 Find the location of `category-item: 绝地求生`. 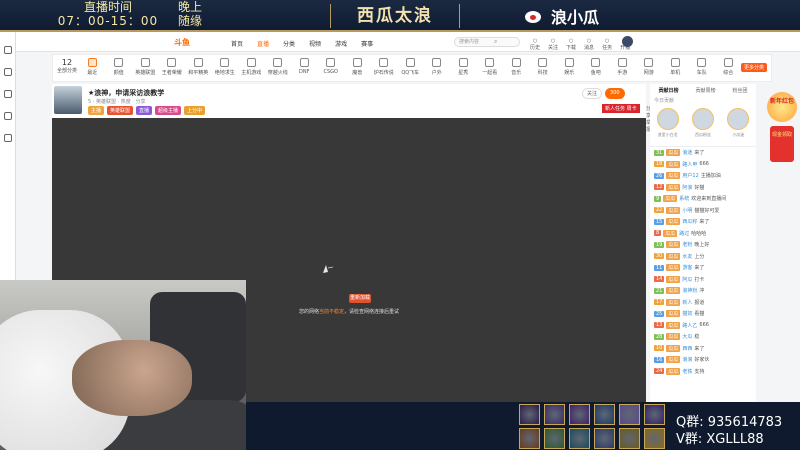

category-item: 绝地求生 is located at coordinates (225, 67).